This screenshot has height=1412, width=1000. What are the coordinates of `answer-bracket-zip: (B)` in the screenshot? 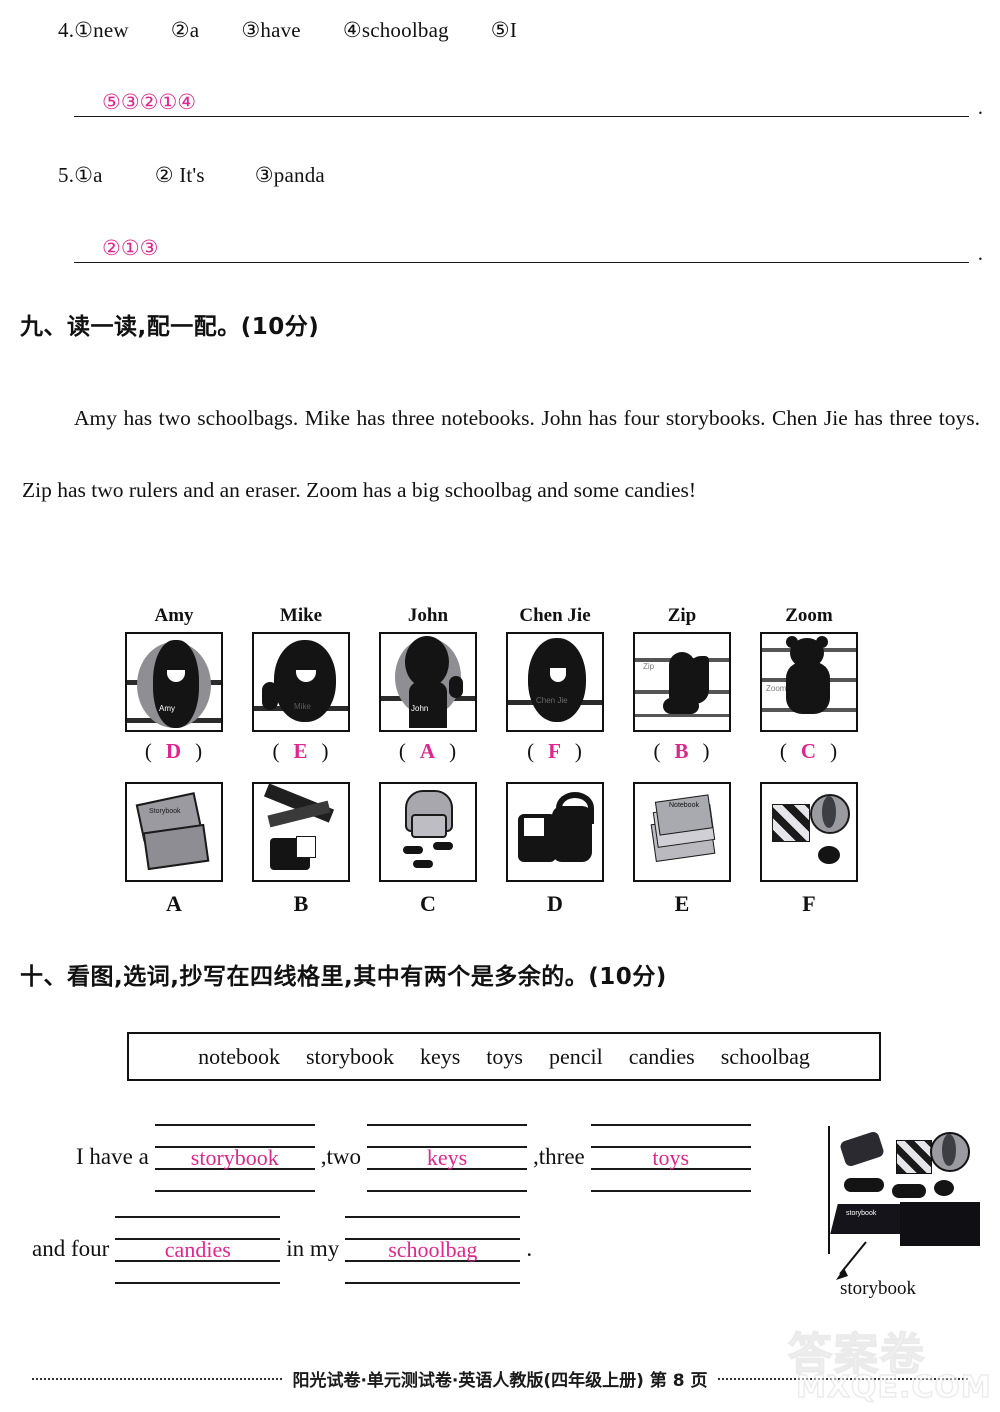 It's located at (681, 751).